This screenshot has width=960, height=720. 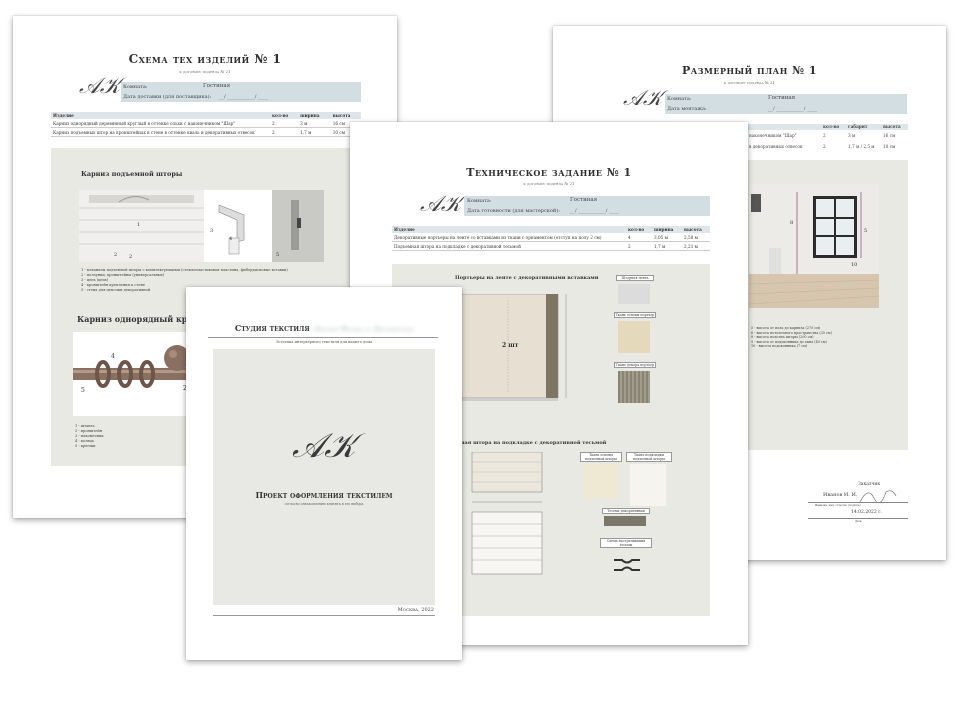 I want to click on cover-divider, so click(x=323, y=337).